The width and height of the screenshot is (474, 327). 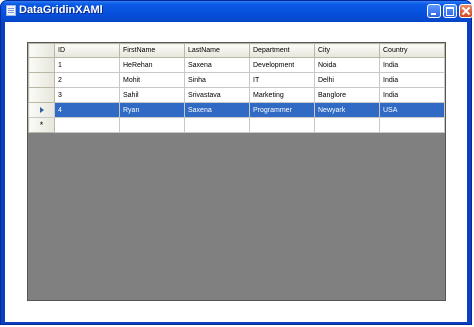 I want to click on cell-id: 4, so click(x=87, y=110).